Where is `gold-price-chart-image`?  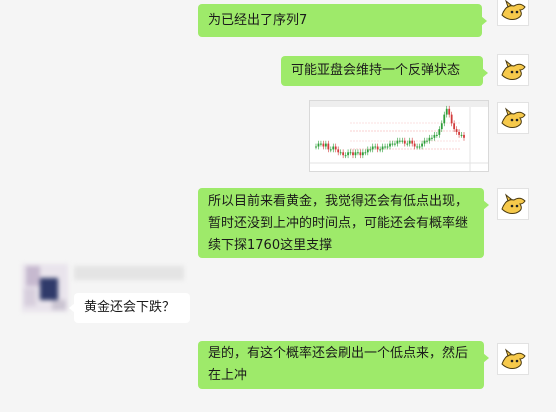 gold-price-chart-image is located at coordinates (399, 136).